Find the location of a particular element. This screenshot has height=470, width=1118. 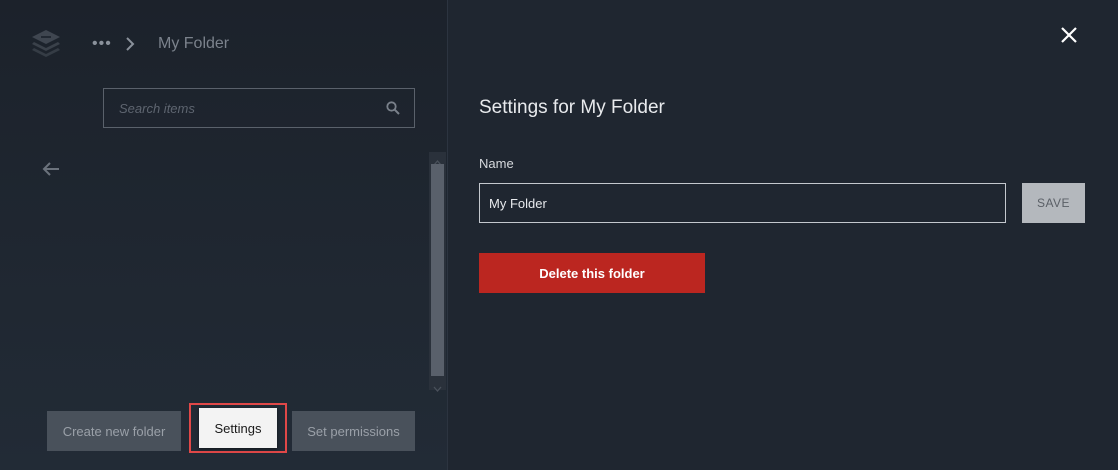

breadcrumb-current: My Folder is located at coordinates (194, 43).